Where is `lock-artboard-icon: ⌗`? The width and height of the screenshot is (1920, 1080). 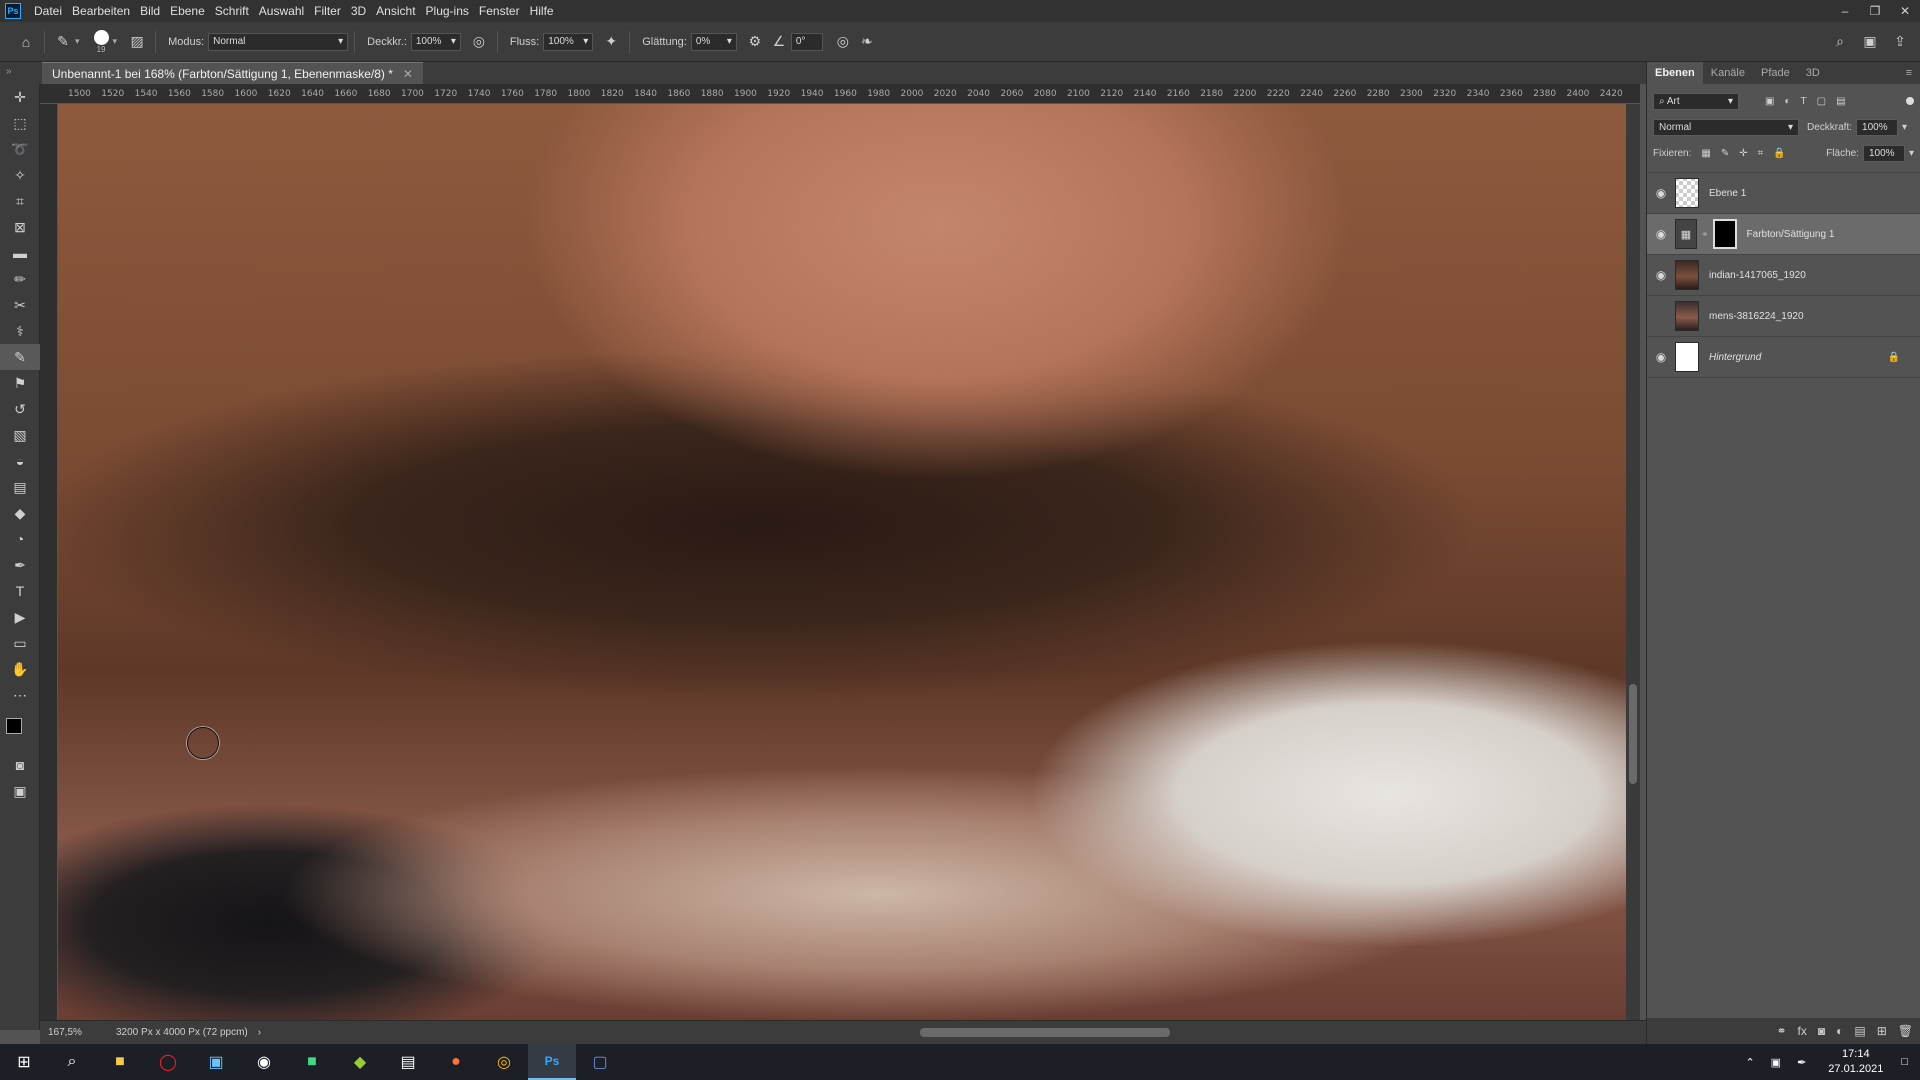 lock-artboard-icon: ⌗ is located at coordinates (1761, 153).